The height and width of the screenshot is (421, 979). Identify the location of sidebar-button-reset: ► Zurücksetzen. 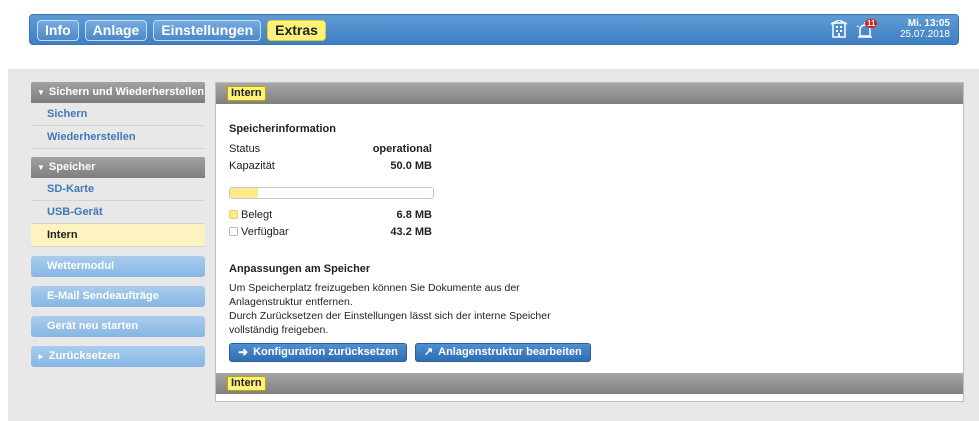
(118, 356).